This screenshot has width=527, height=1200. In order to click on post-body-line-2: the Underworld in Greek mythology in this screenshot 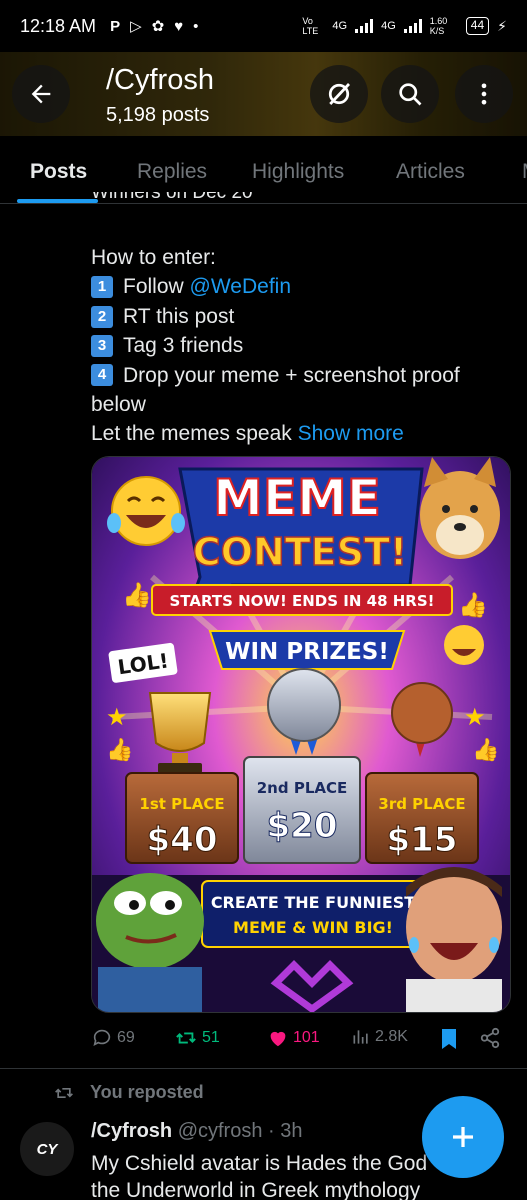, I will do `click(256, 1189)`.